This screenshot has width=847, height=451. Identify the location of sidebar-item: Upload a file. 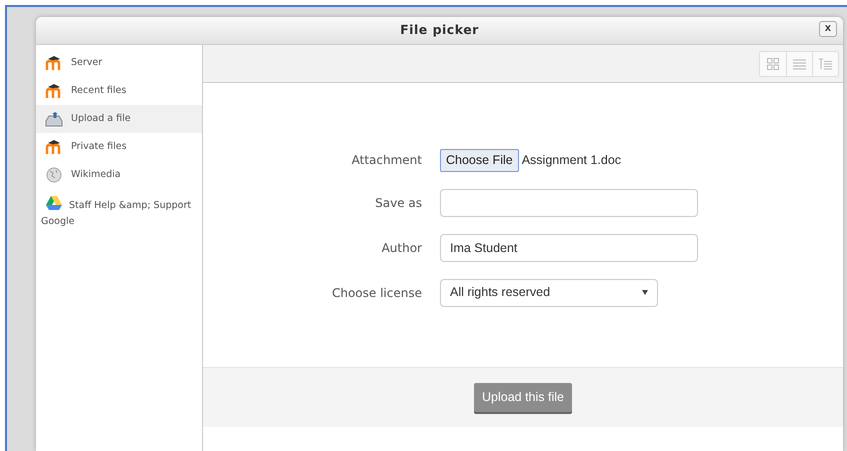
(119, 119).